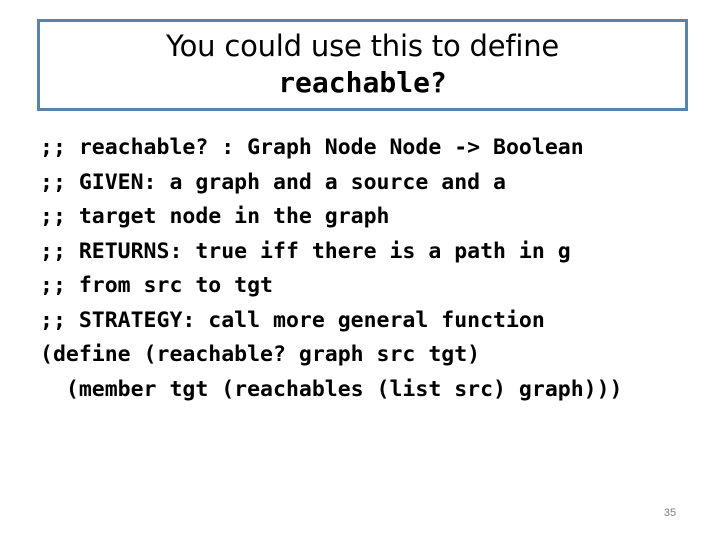  I want to click on title-line-primary: You could use this to define, so click(362, 46).